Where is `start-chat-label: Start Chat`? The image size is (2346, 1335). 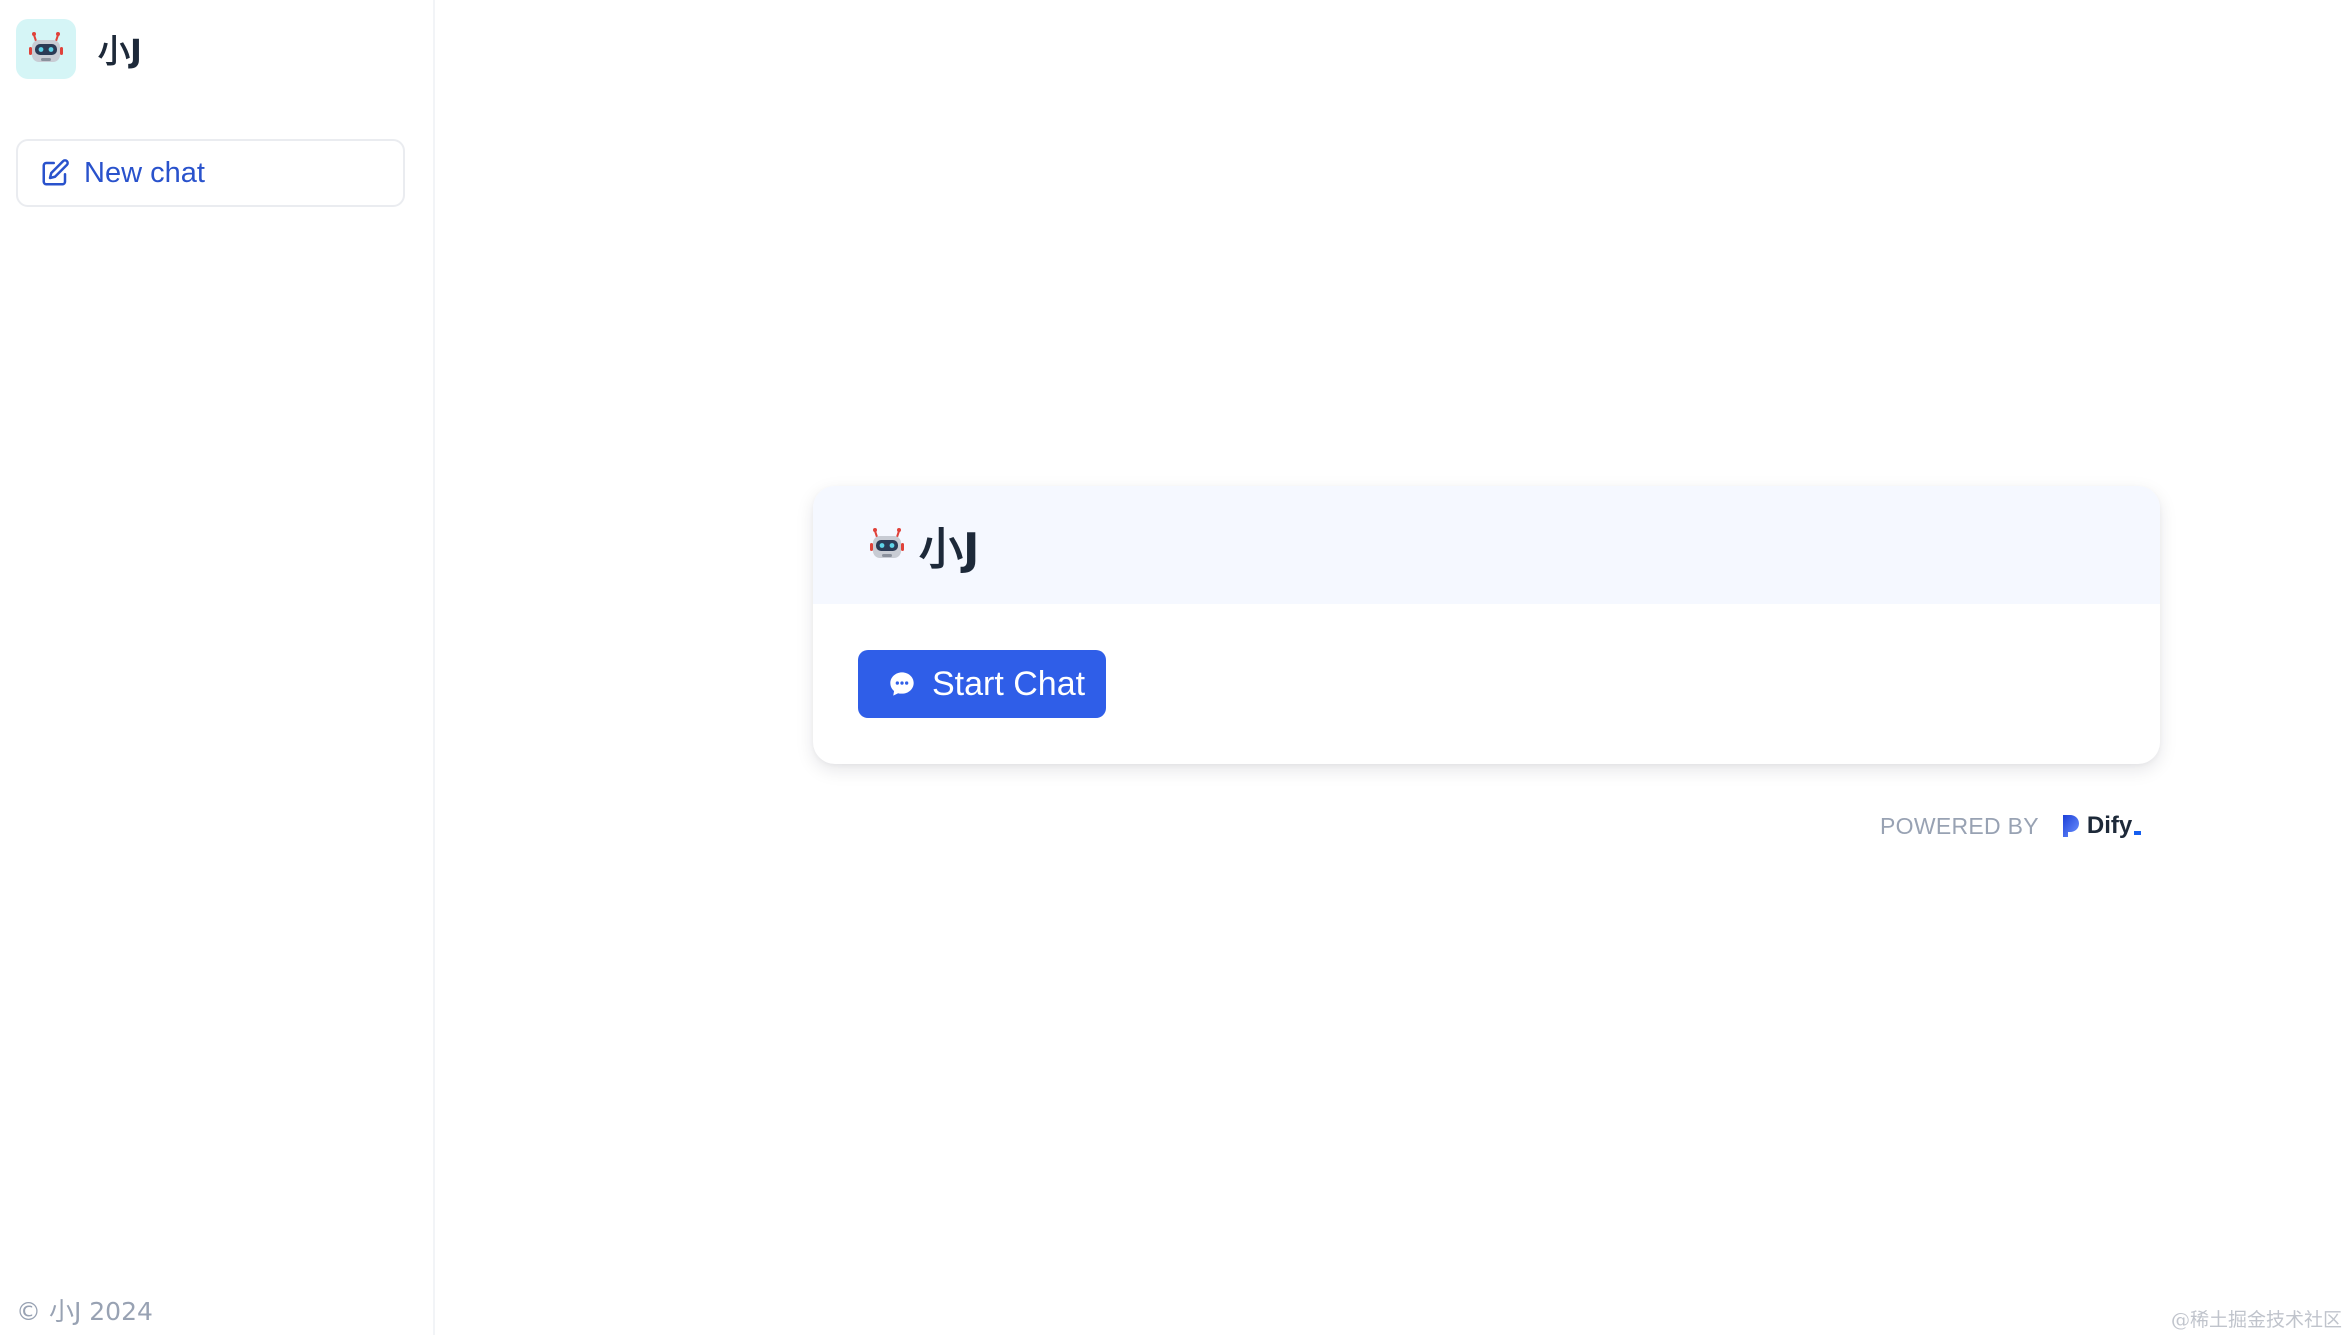 start-chat-label: Start Chat is located at coordinates (1009, 683).